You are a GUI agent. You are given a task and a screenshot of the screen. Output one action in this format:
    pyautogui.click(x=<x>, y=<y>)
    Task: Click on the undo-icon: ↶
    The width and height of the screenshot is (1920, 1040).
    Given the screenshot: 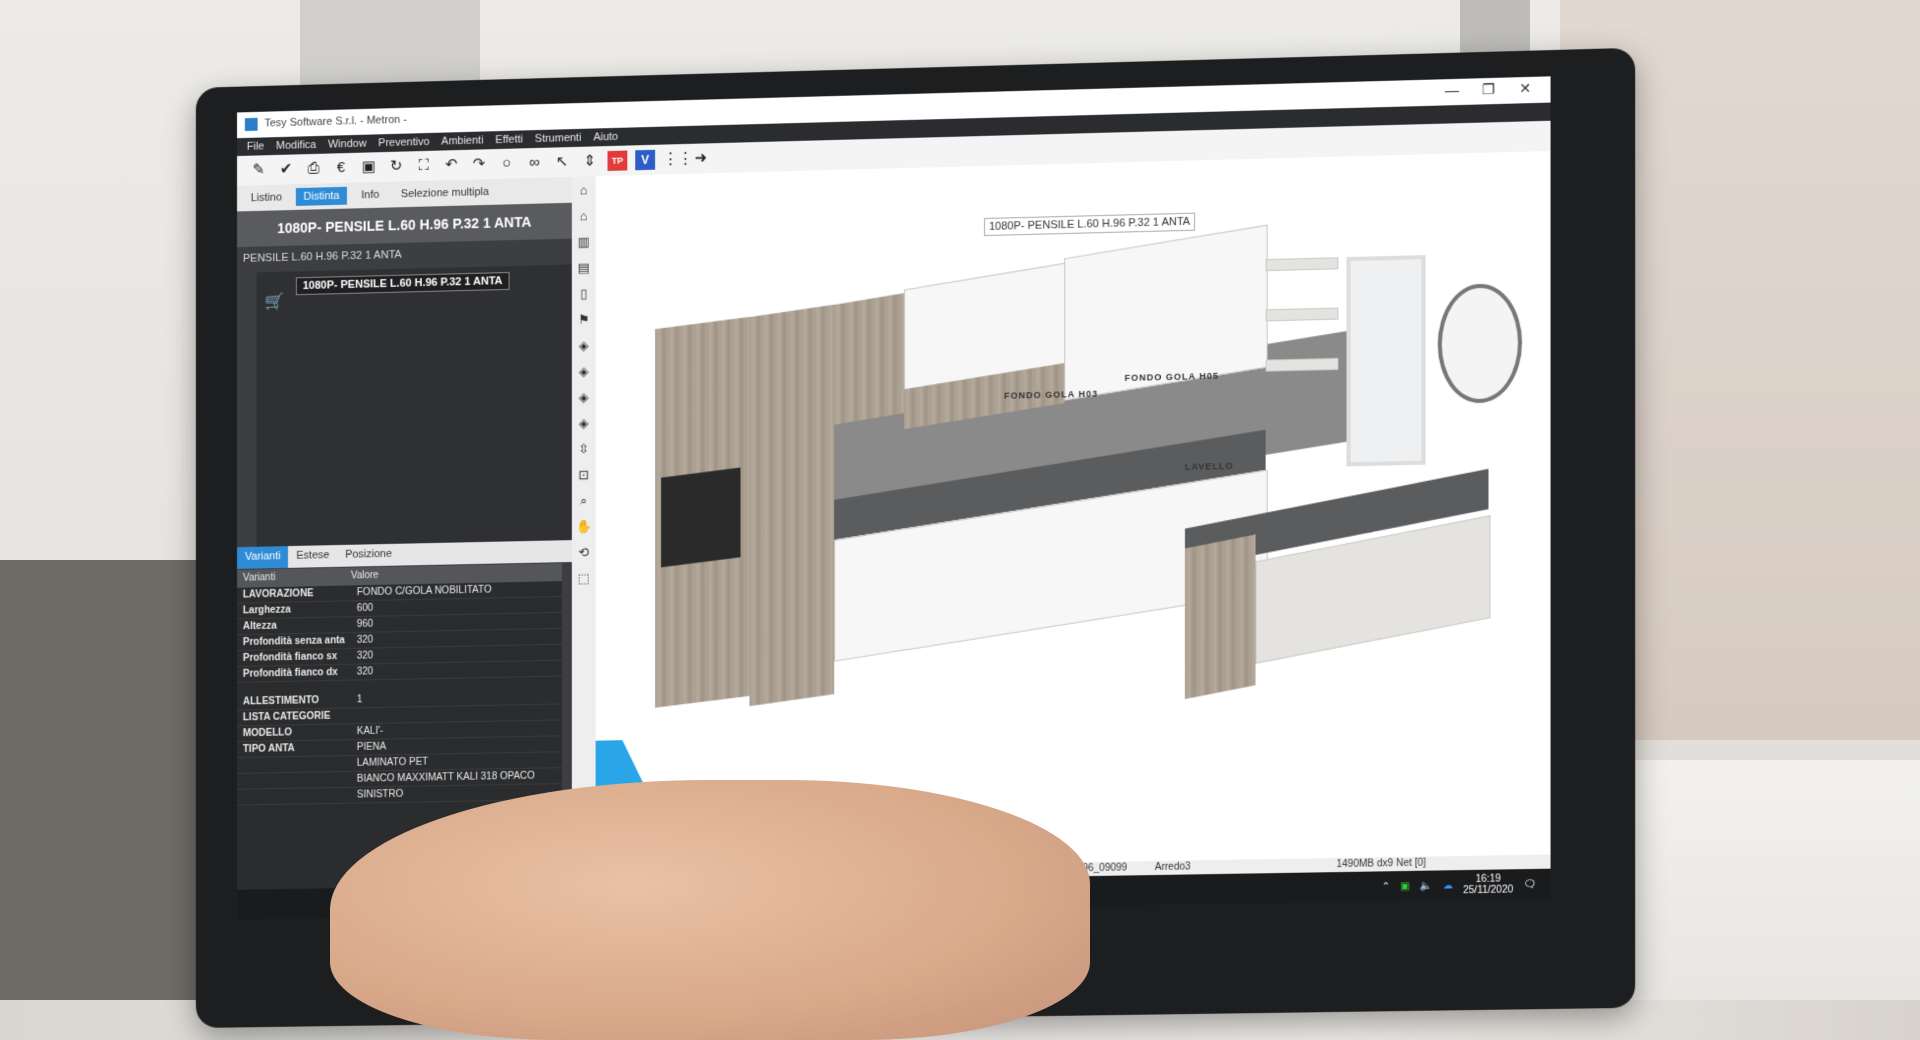 What is the action you would take?
    pyautogui.click(x=451, y=165)
    